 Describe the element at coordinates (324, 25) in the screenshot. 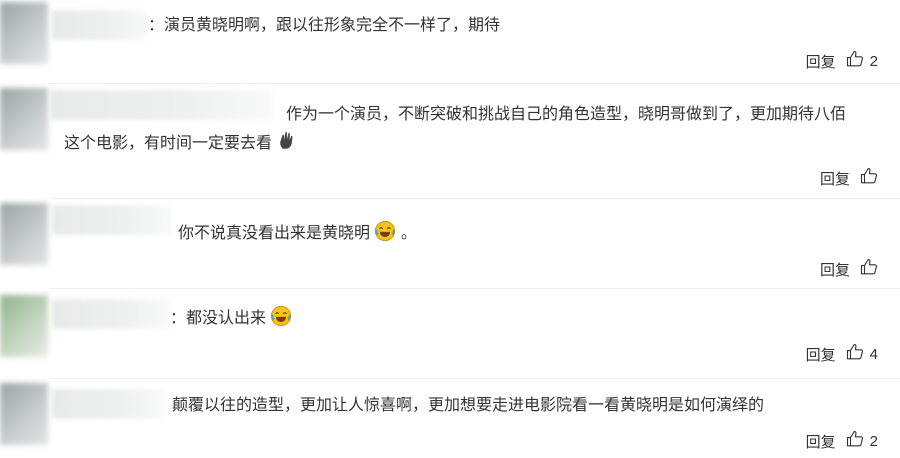

I see `comment-text: ：演员黄晓明啊，跟以往形象完全不一样了，期待` at that location.